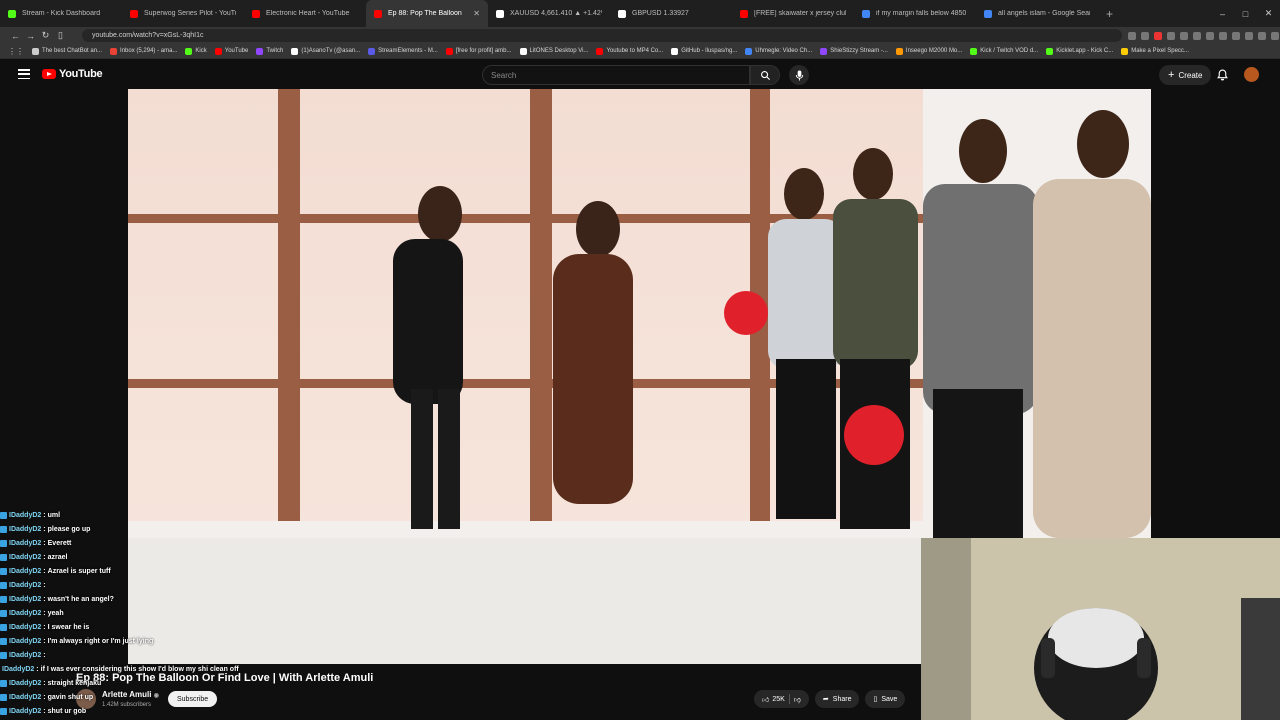  What do you see at coordinates (671, 13) in the screenshot?
I see `browser-tab: GBPUSD 1.33927` at bounding box center [671, 13].